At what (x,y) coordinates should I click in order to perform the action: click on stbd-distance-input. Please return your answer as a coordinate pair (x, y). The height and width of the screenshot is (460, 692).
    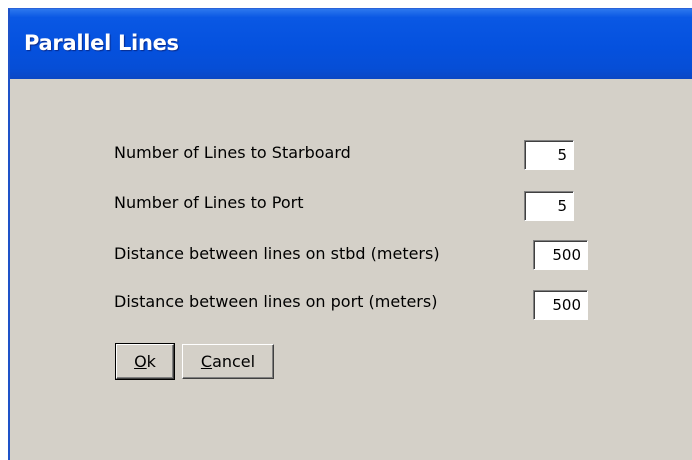
    Looking at the image, I should click on (560, 255).